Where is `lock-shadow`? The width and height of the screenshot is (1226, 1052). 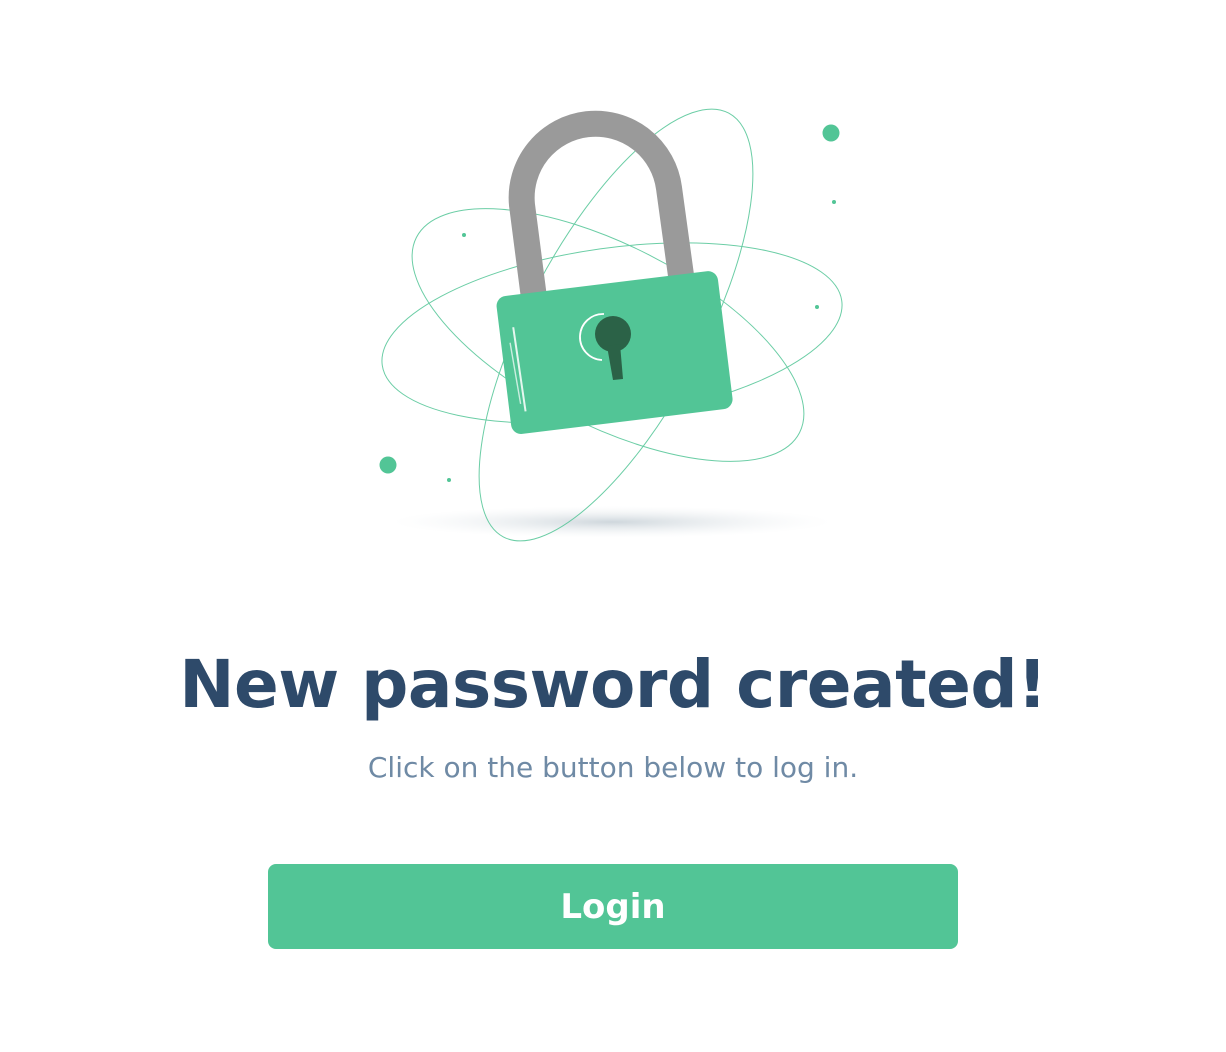
lock-shadow is located at coordinates (612, 522).